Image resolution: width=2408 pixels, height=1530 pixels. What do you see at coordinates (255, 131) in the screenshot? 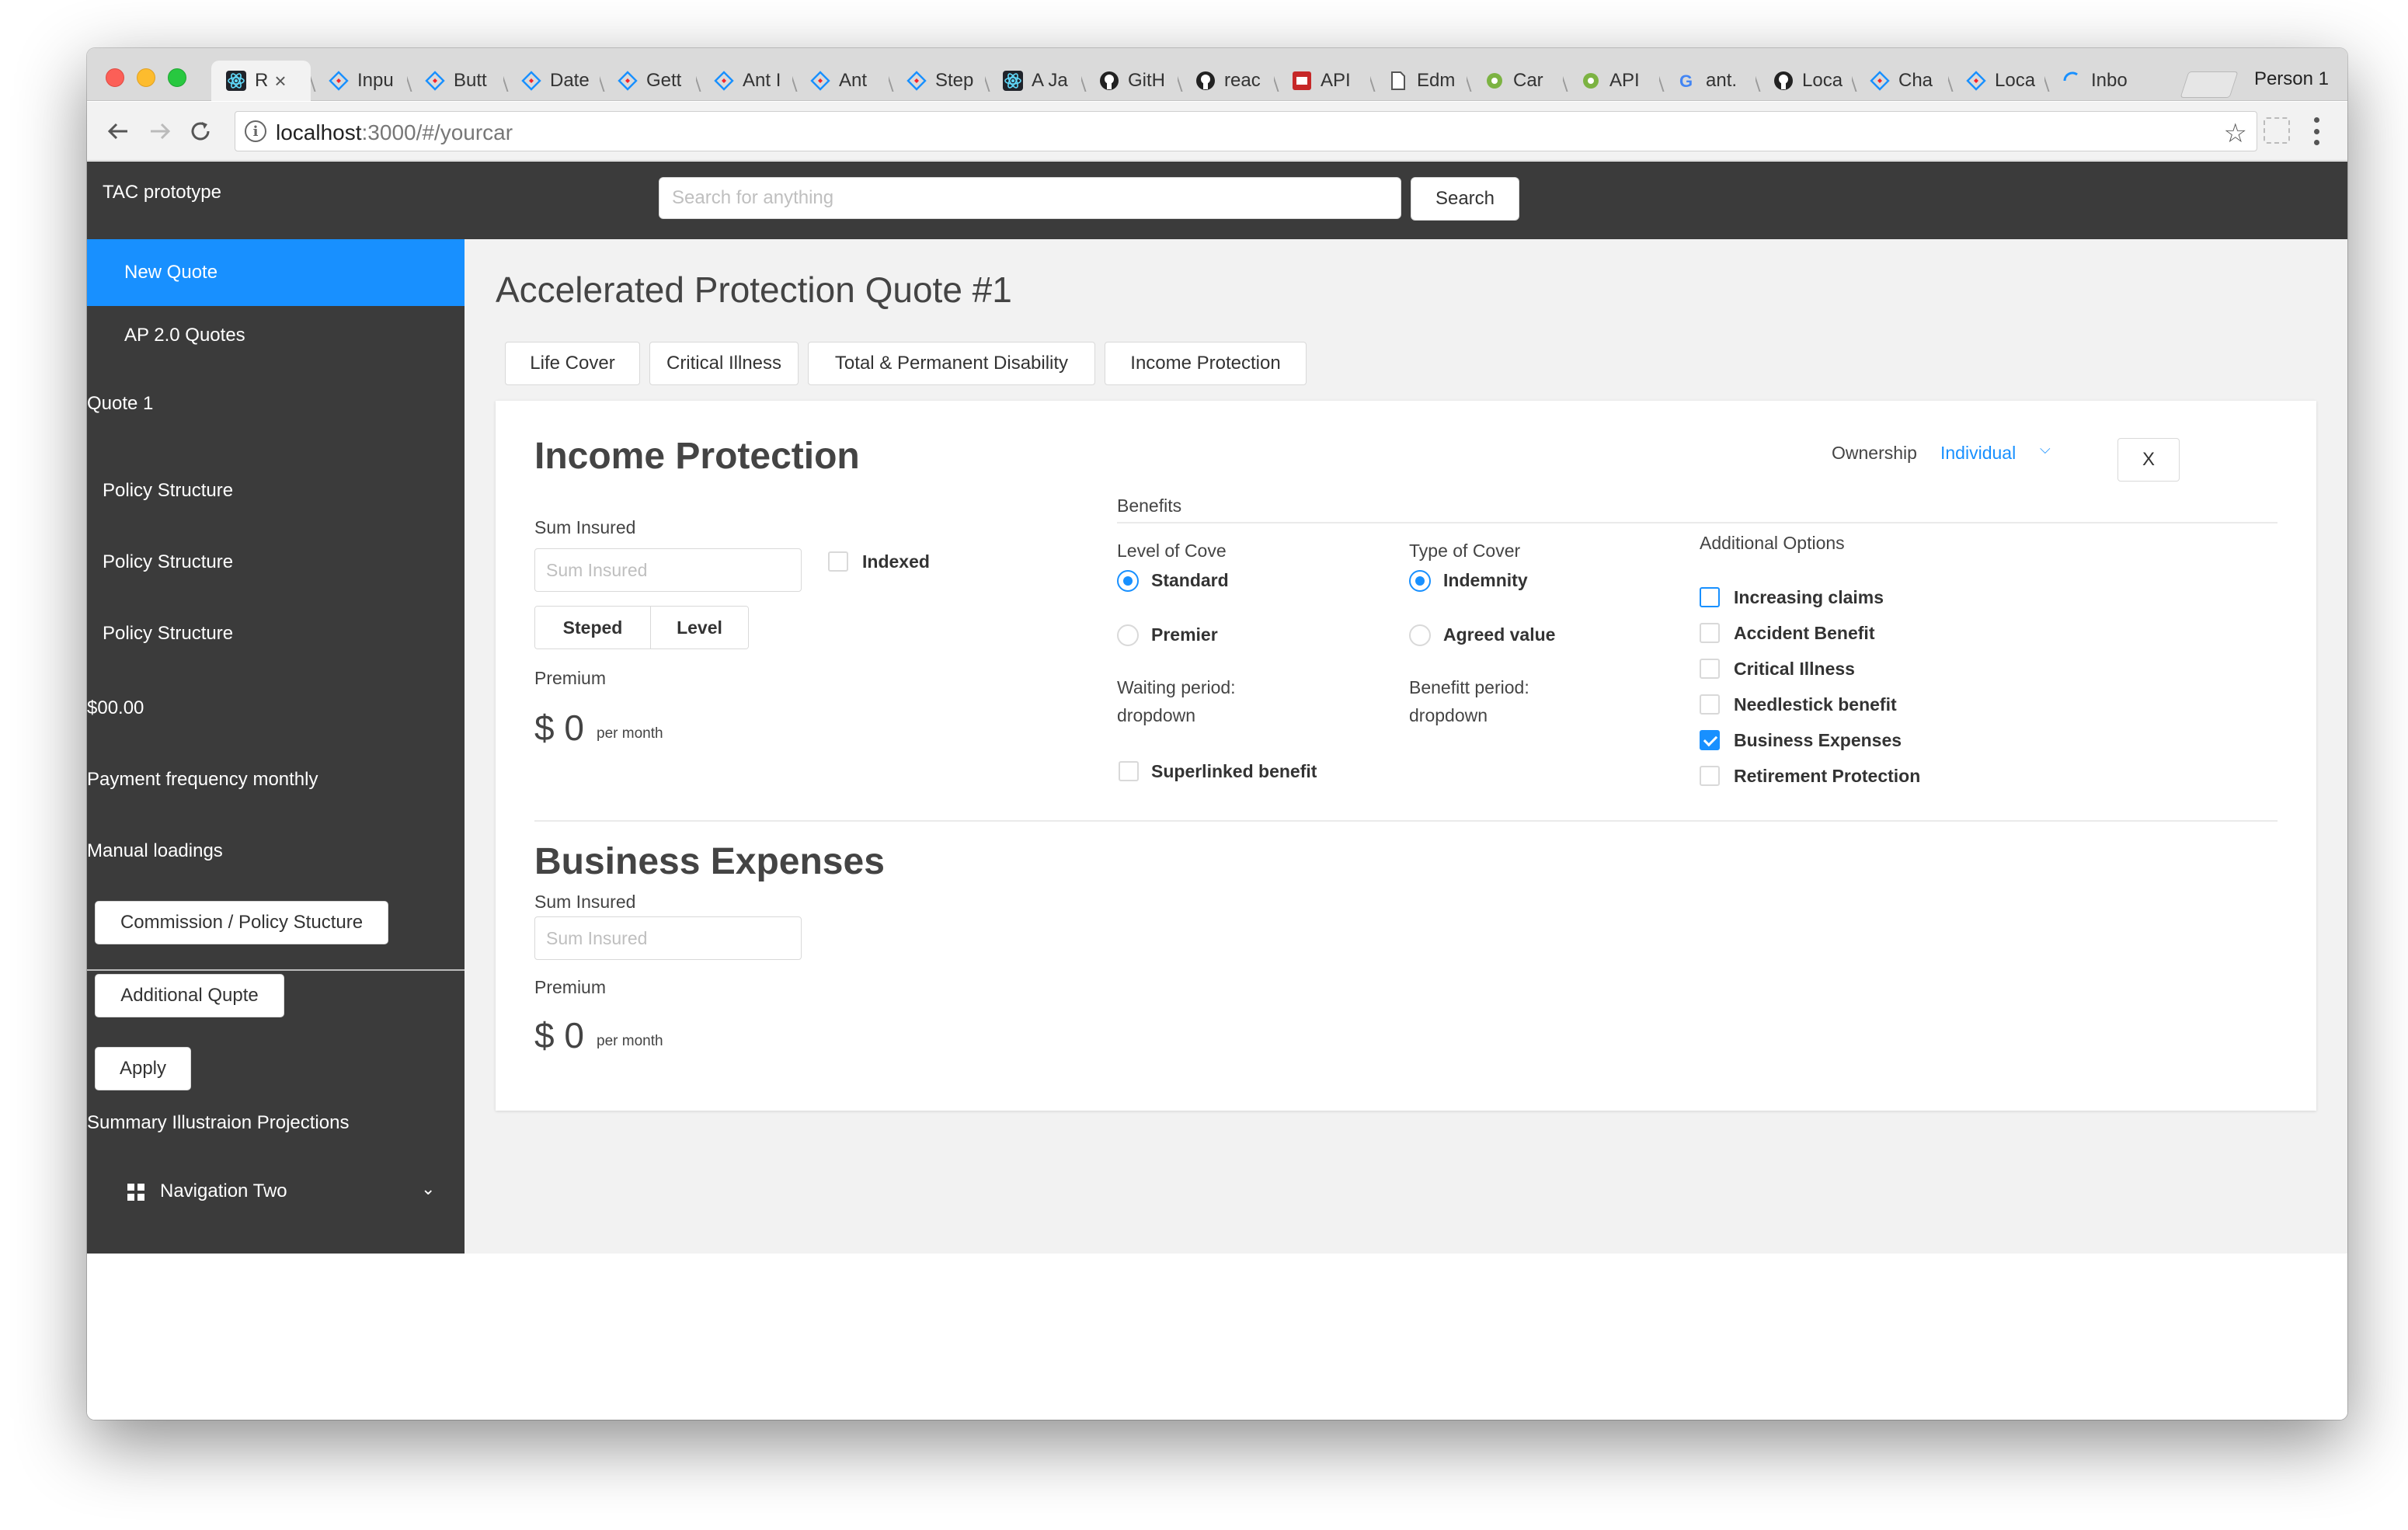
I see `info-icon: i` at bounding box center [255, 131].